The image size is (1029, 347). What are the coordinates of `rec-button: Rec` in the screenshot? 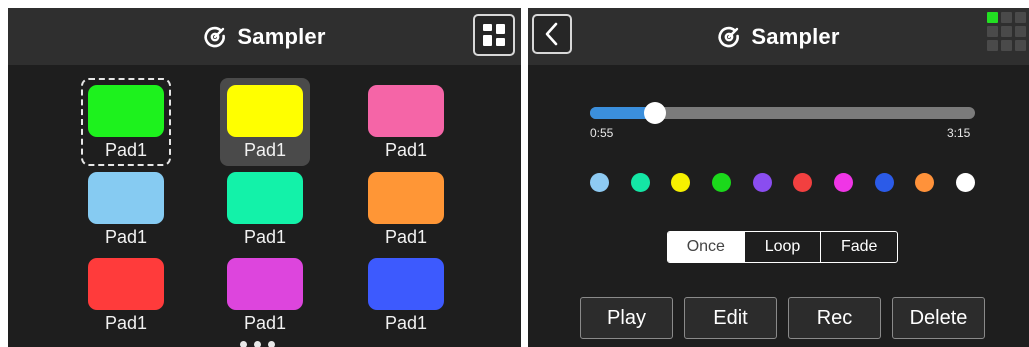 It's located at (834, 318).